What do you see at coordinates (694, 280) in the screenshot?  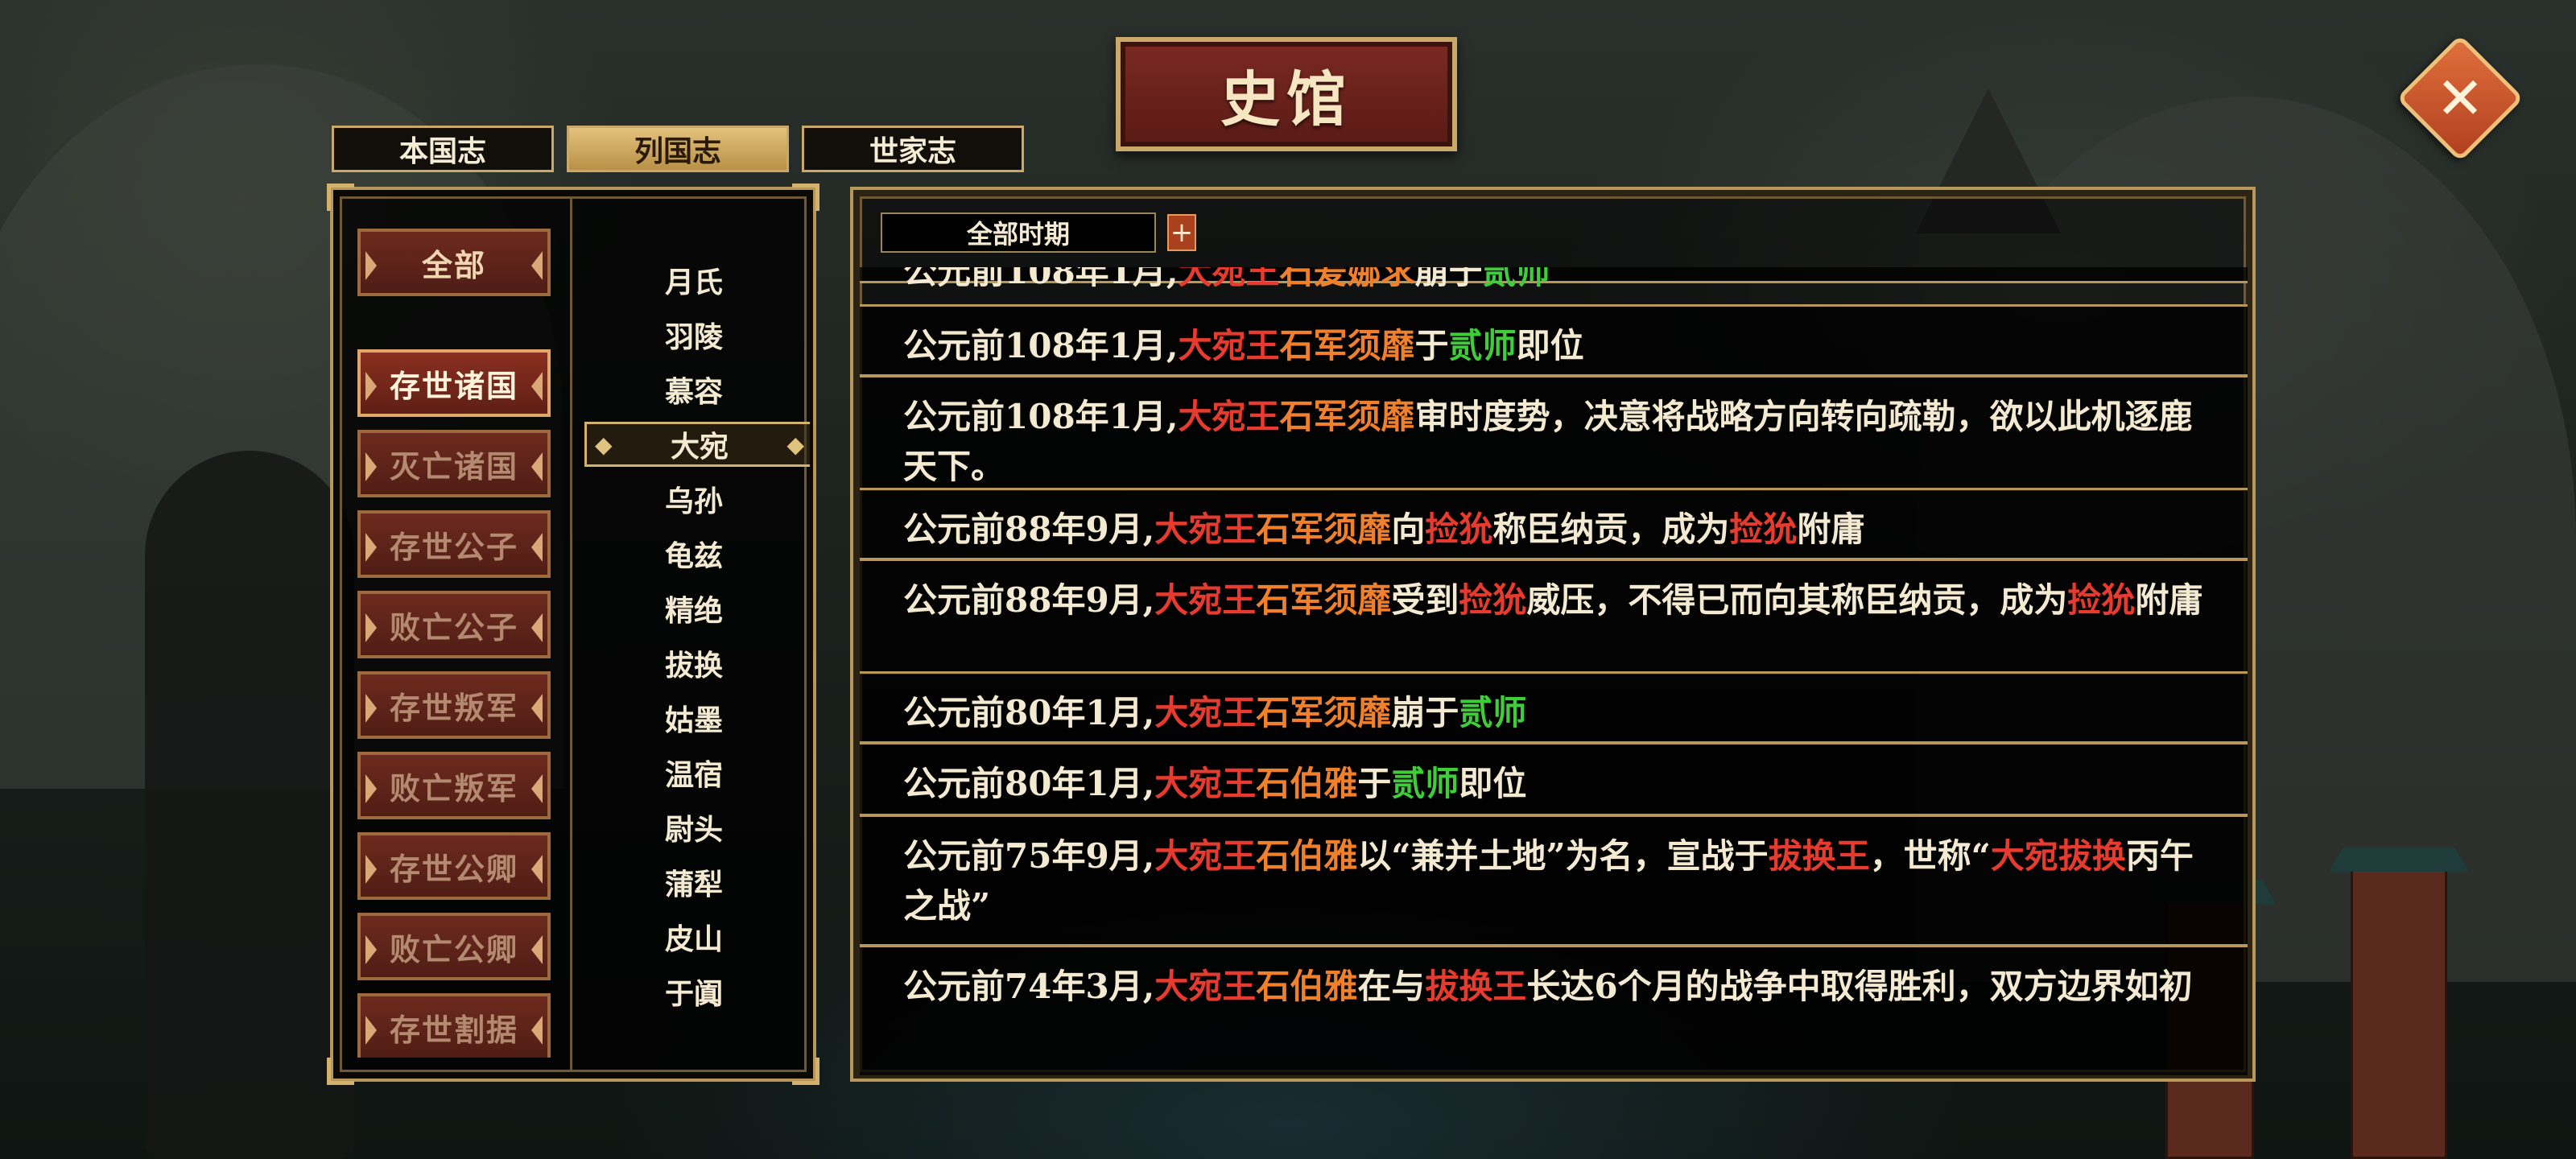 I see `nation-item: 月氏` at bounding box center [694, 280].